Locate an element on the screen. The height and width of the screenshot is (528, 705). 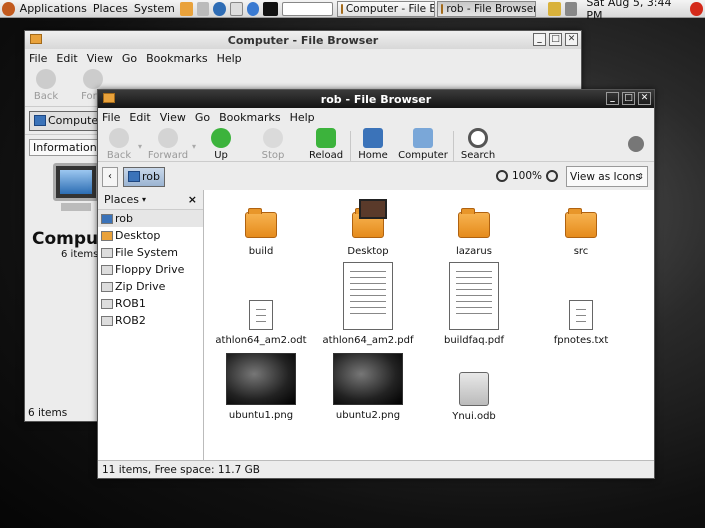
title-bar: Computer - File Browser _ □ ✕ is located at coordinates (303, 40).